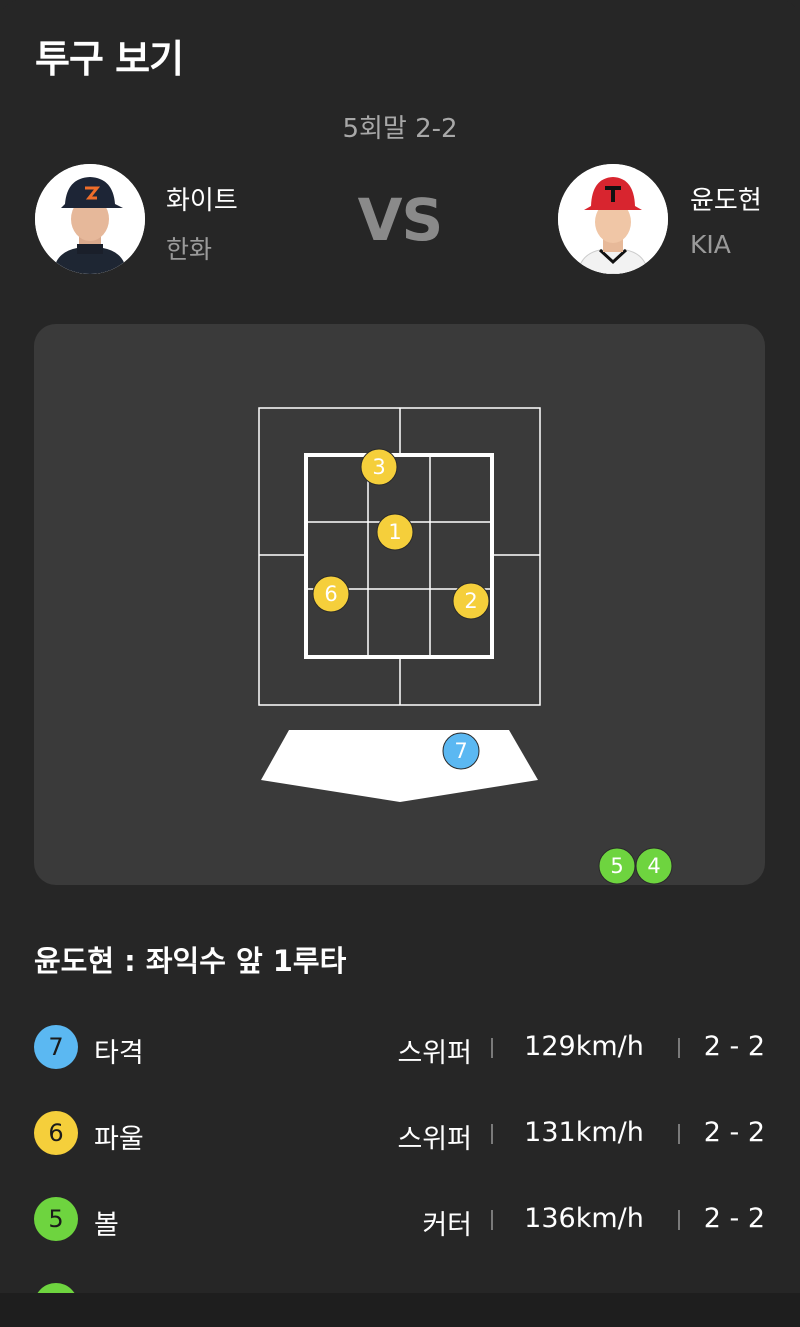  I want to click on pitch-number-badge: 7, so click(56, 1047).